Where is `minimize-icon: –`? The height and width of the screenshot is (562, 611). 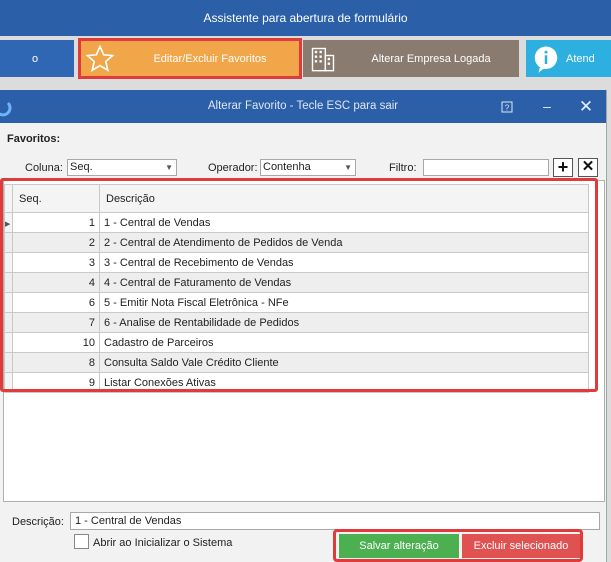
minimize-icon: – is located at coordinates (547, 106).